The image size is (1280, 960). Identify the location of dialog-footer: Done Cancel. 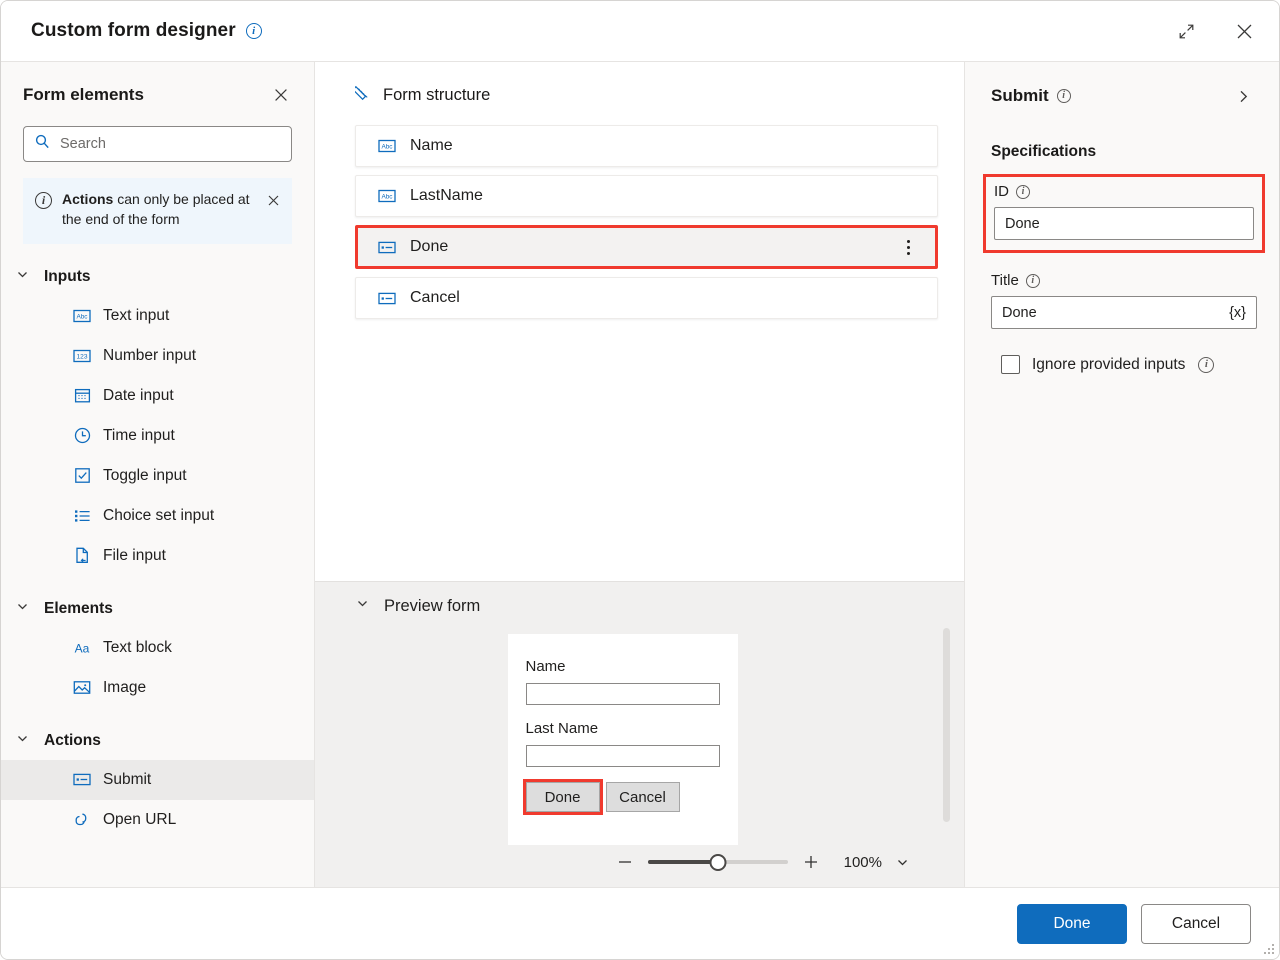
(640, 923).